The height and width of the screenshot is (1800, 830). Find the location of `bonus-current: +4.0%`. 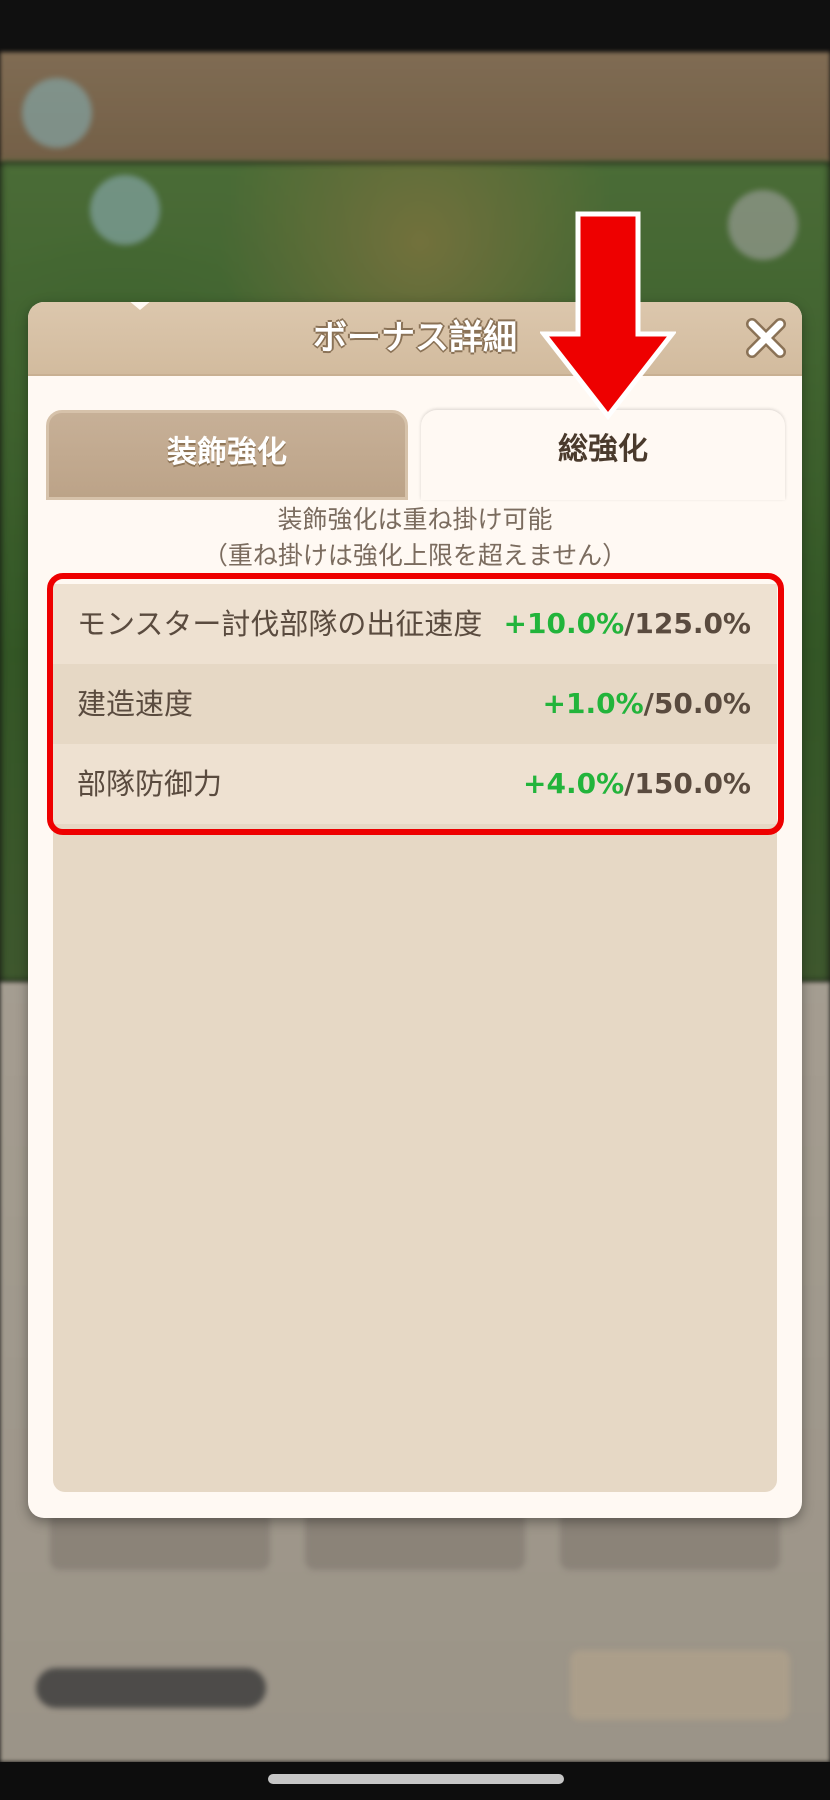

bonus-current: +4.0% is located at coordinates (574, 783).